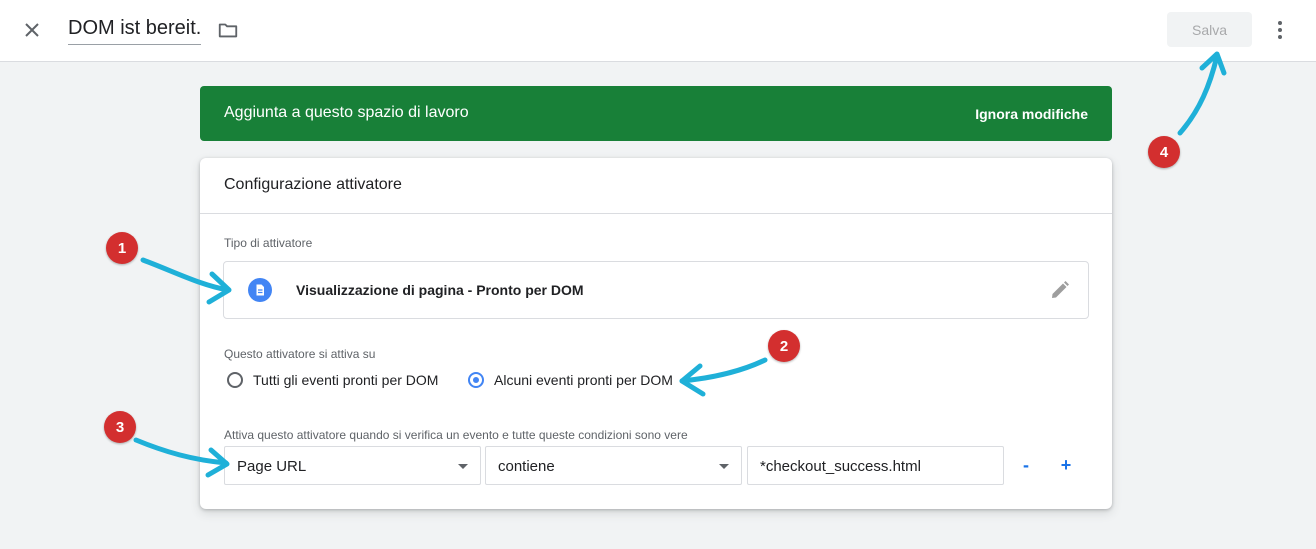 The height and width of the screenshot is (549, 1316). I want to click on remove-condition-button: -, so click(1026, 465).